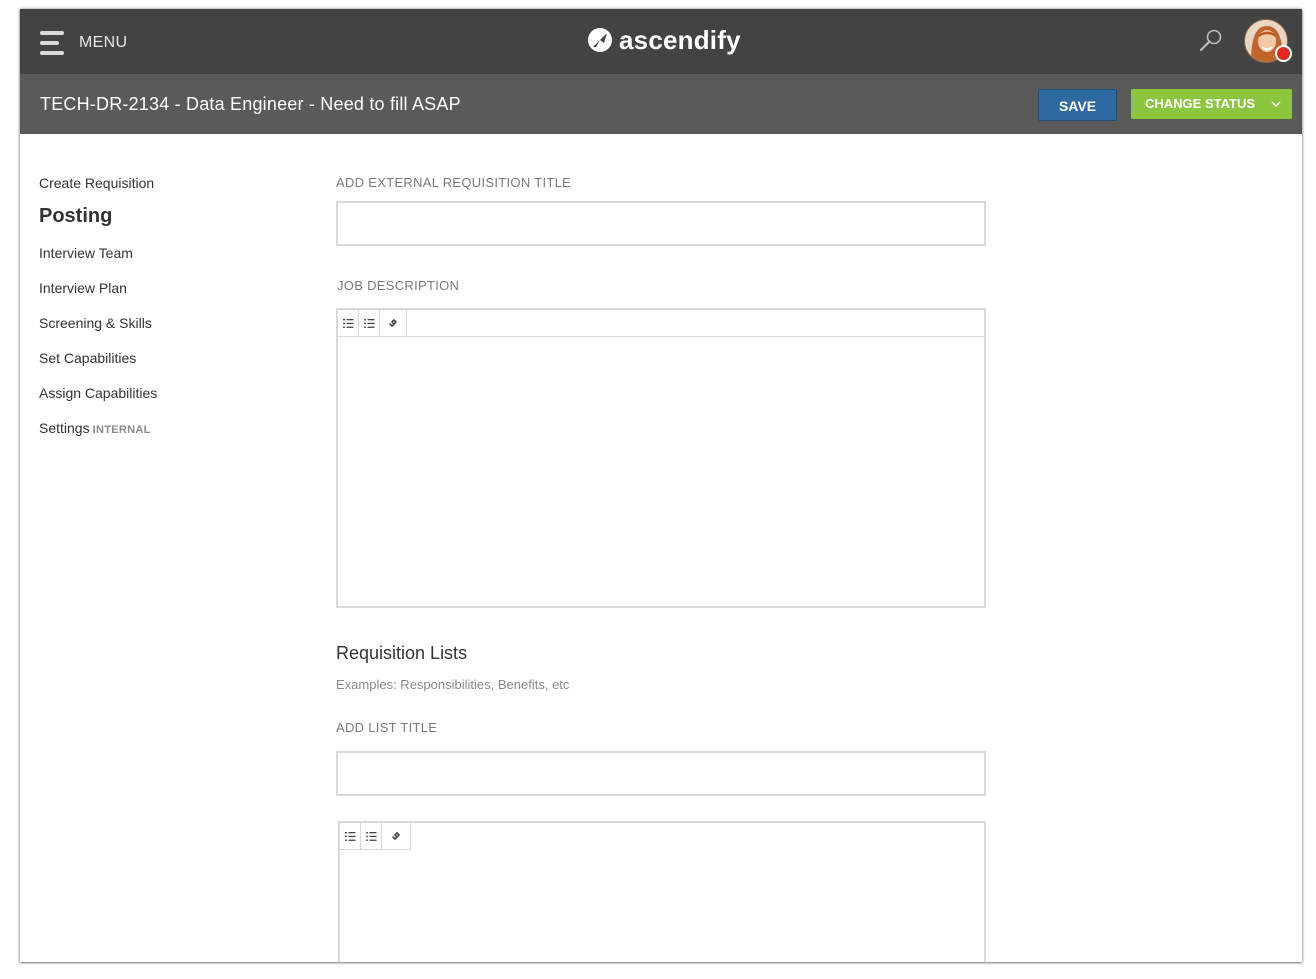 The image size is (1316, 979). I want to click on menu-label: MENU, so click(103, 43).